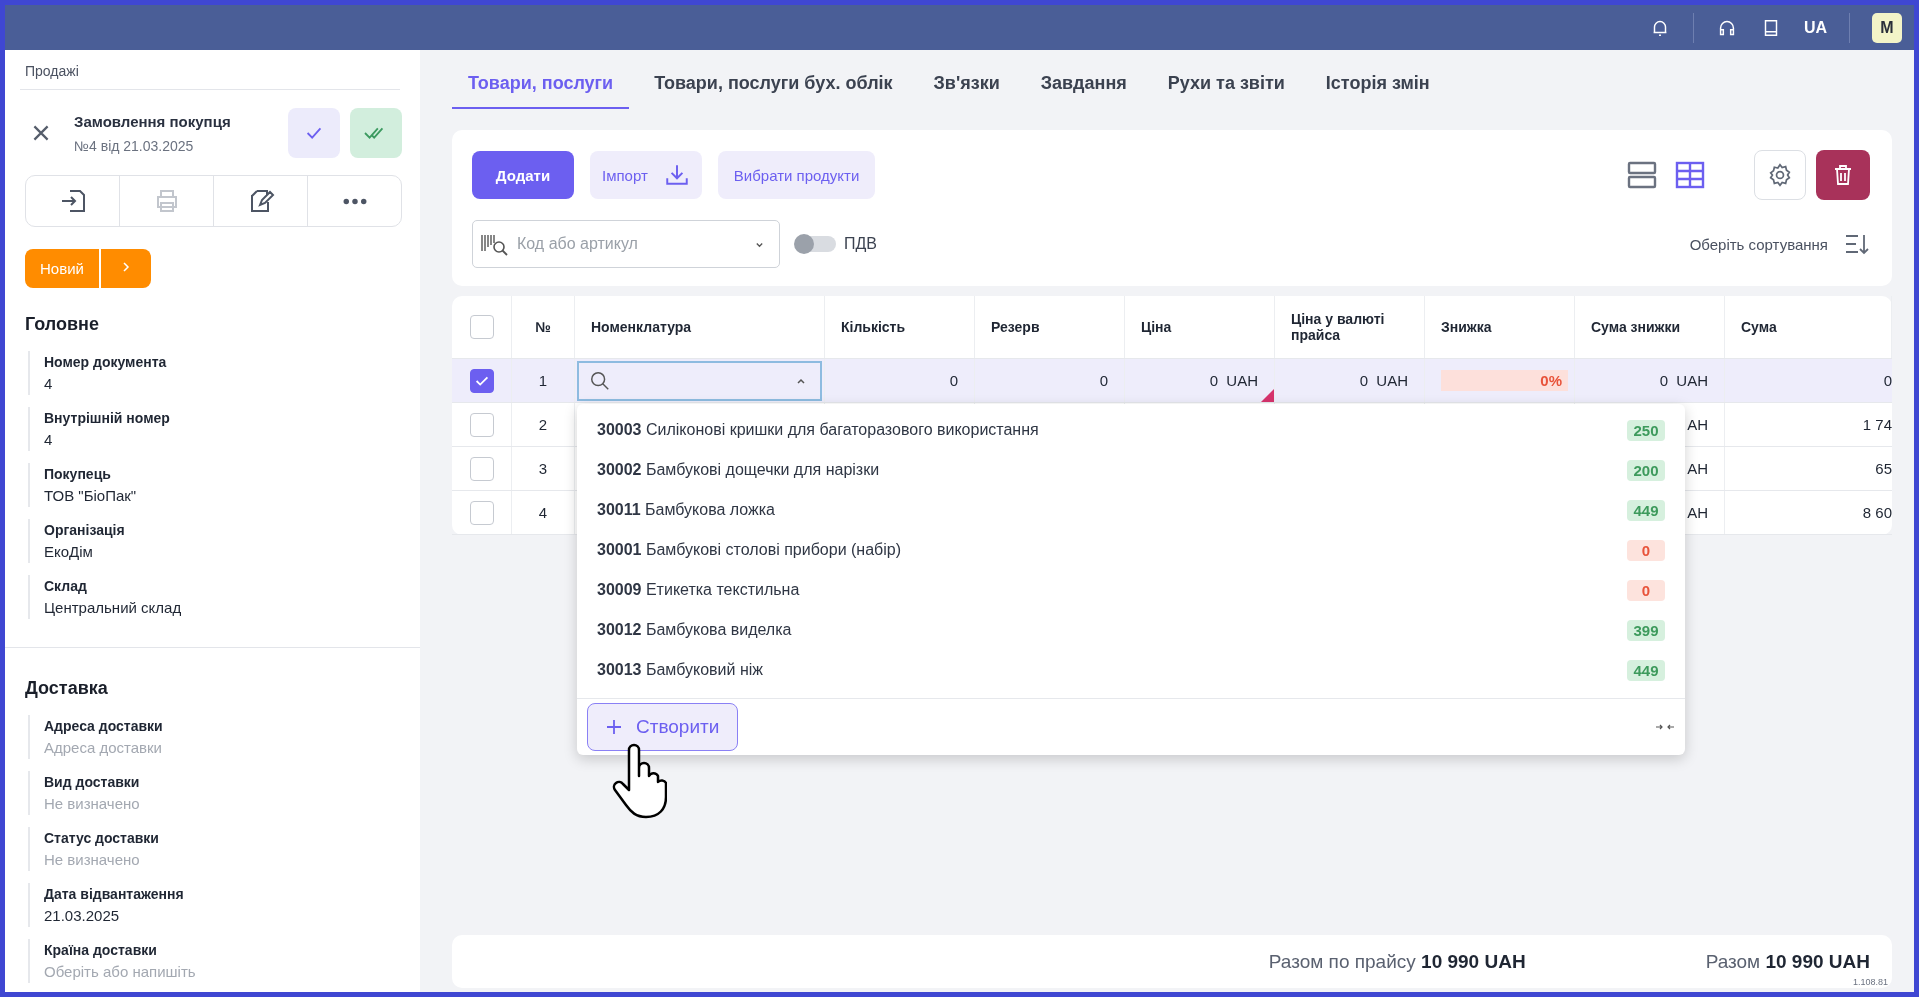  Describe the element at coordinates (1504, 380) in the screenshot. I see `discount-cell: 0%` at that location.